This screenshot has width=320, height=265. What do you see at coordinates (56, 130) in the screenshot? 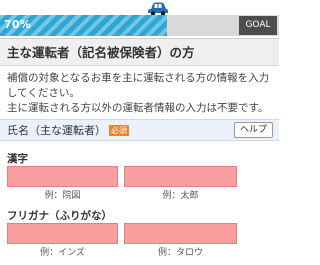
I see `name-field-label-text: 氏名（主な運転者）` at bounding box center [56, 130].